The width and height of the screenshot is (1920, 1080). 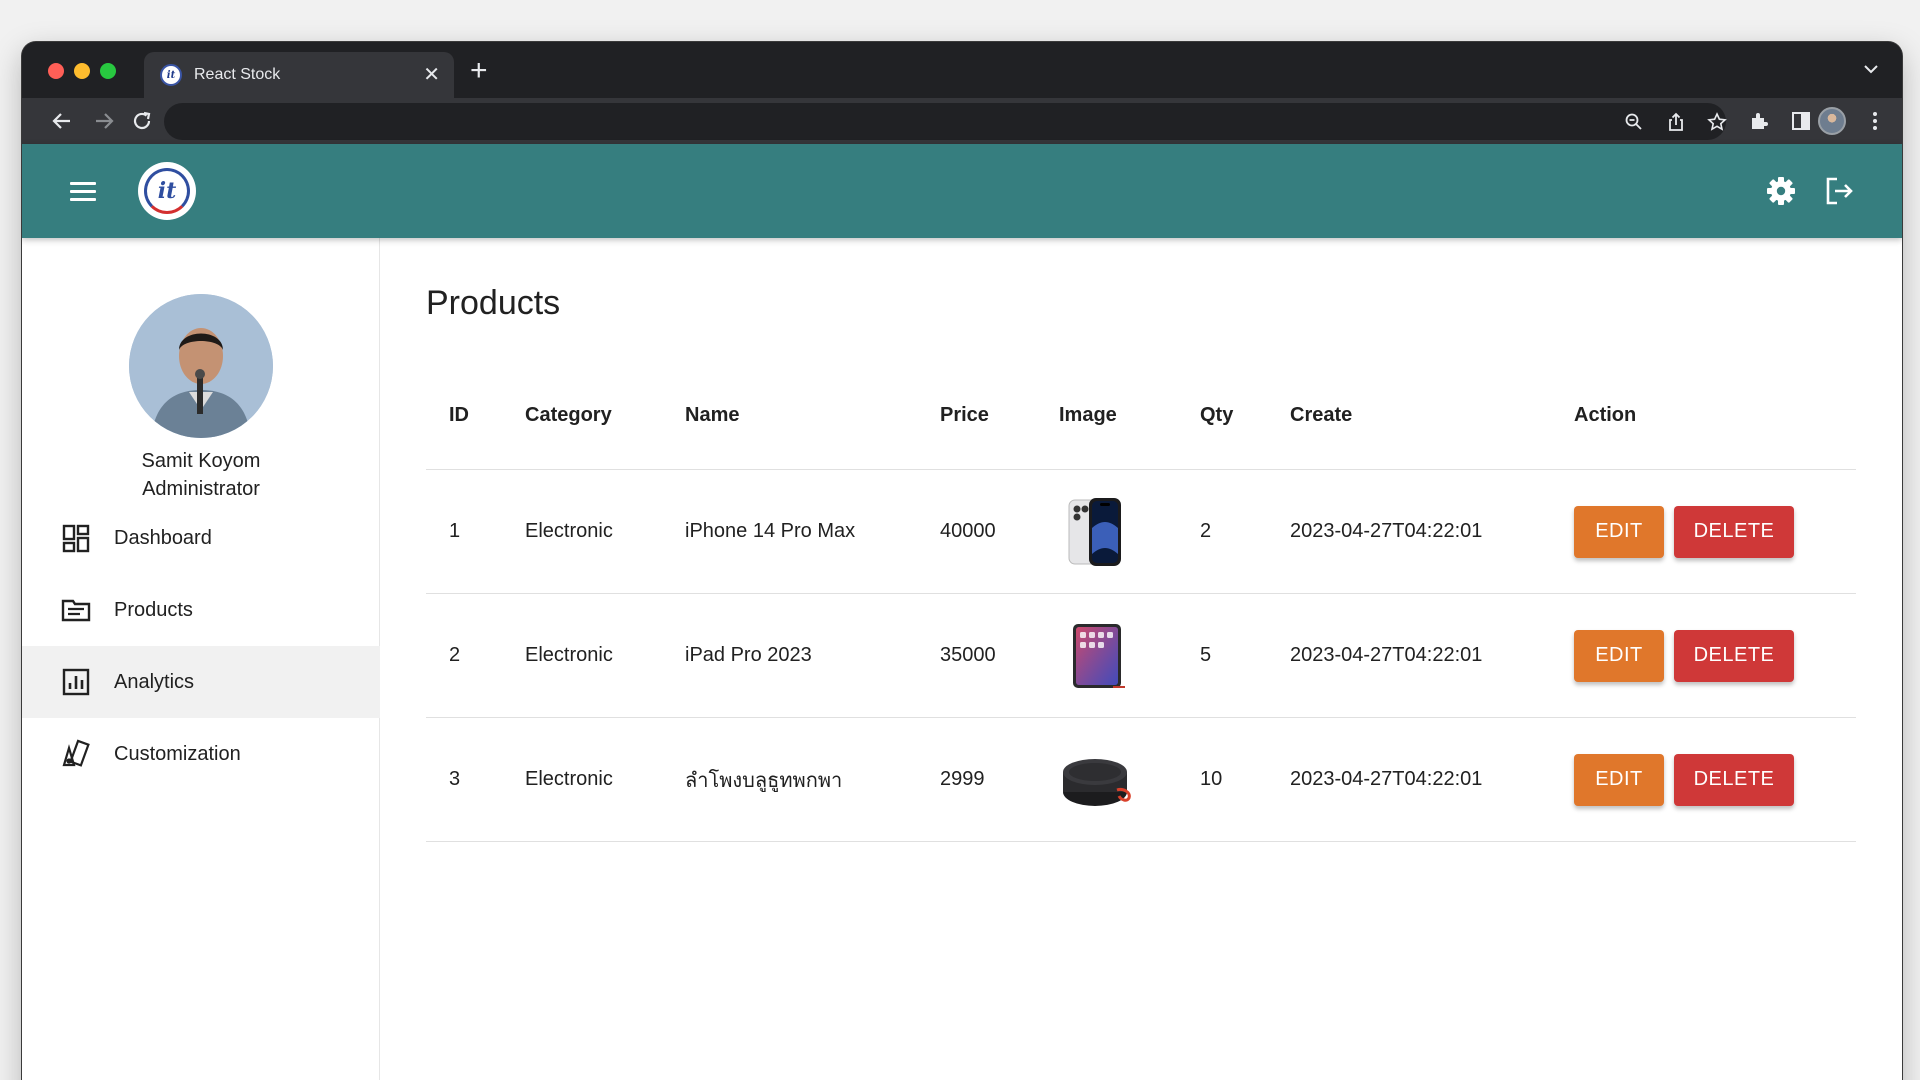 What do you see at coordinates (85, 191) in the screenshot?
I see `menu-toggle-icon` at bounding box center [85, 191].